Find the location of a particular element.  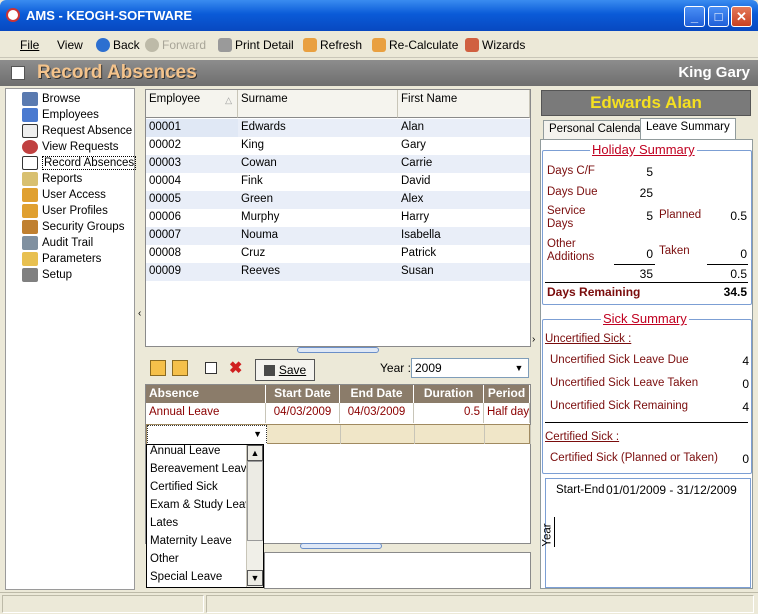

nav-item-audit-trail: Audit Trail is located at coordinates (57, 243).